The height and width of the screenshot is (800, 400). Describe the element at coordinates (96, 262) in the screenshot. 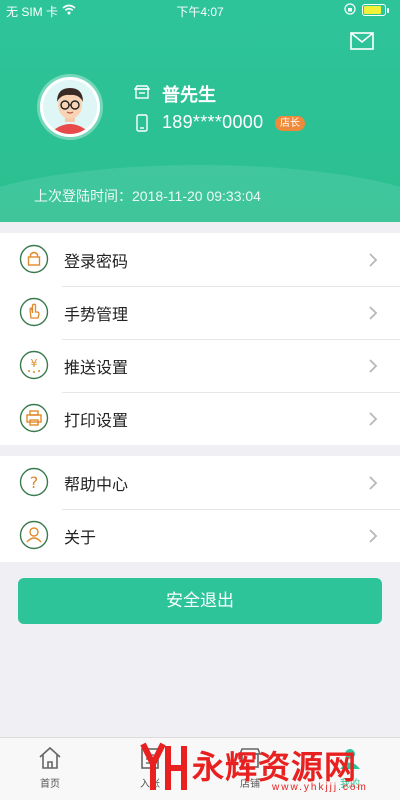

I see `menu-item-label: 登录密码` at that location.